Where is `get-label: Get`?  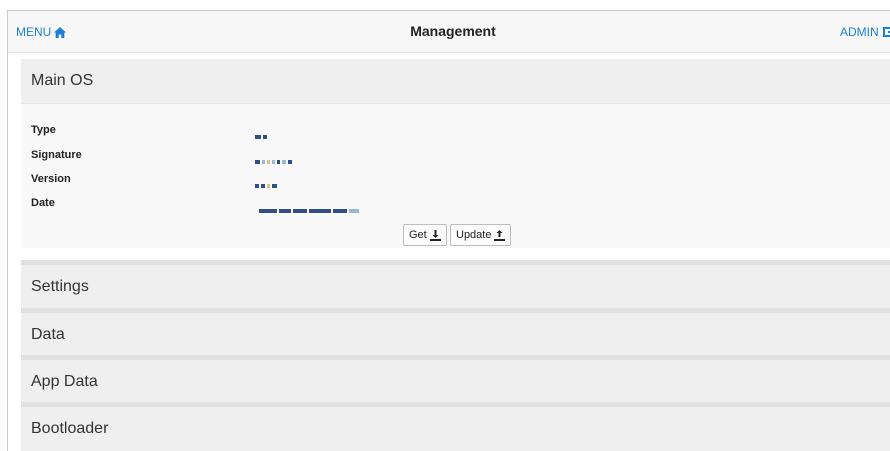
get-label: Get is located at coordinates (418, 235).